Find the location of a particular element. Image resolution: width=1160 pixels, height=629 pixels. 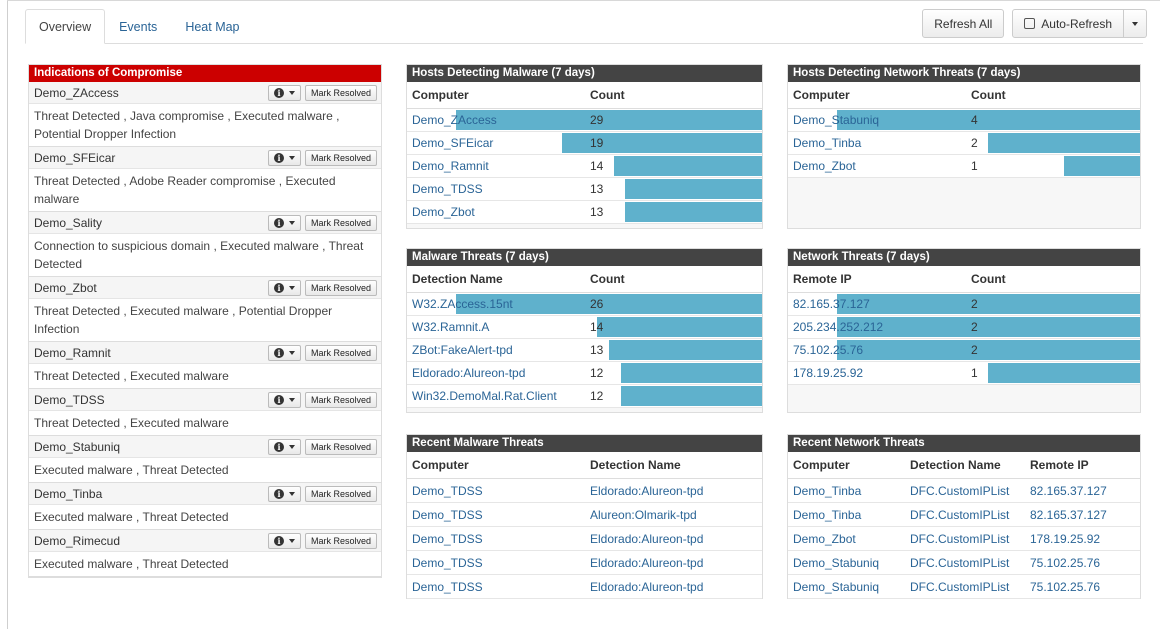

checkbox-icon is located at coordinates (1030, 23).